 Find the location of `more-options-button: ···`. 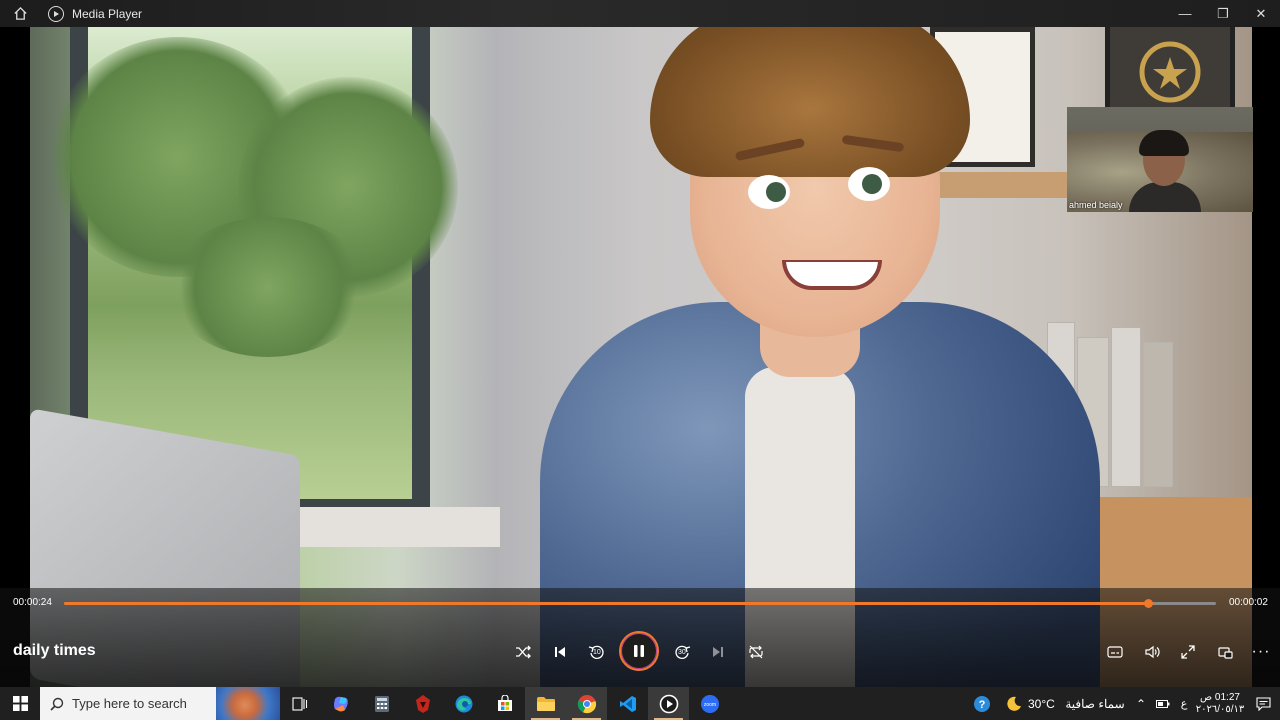

more-options-button: ··· is located at coordinates (1261, 652).